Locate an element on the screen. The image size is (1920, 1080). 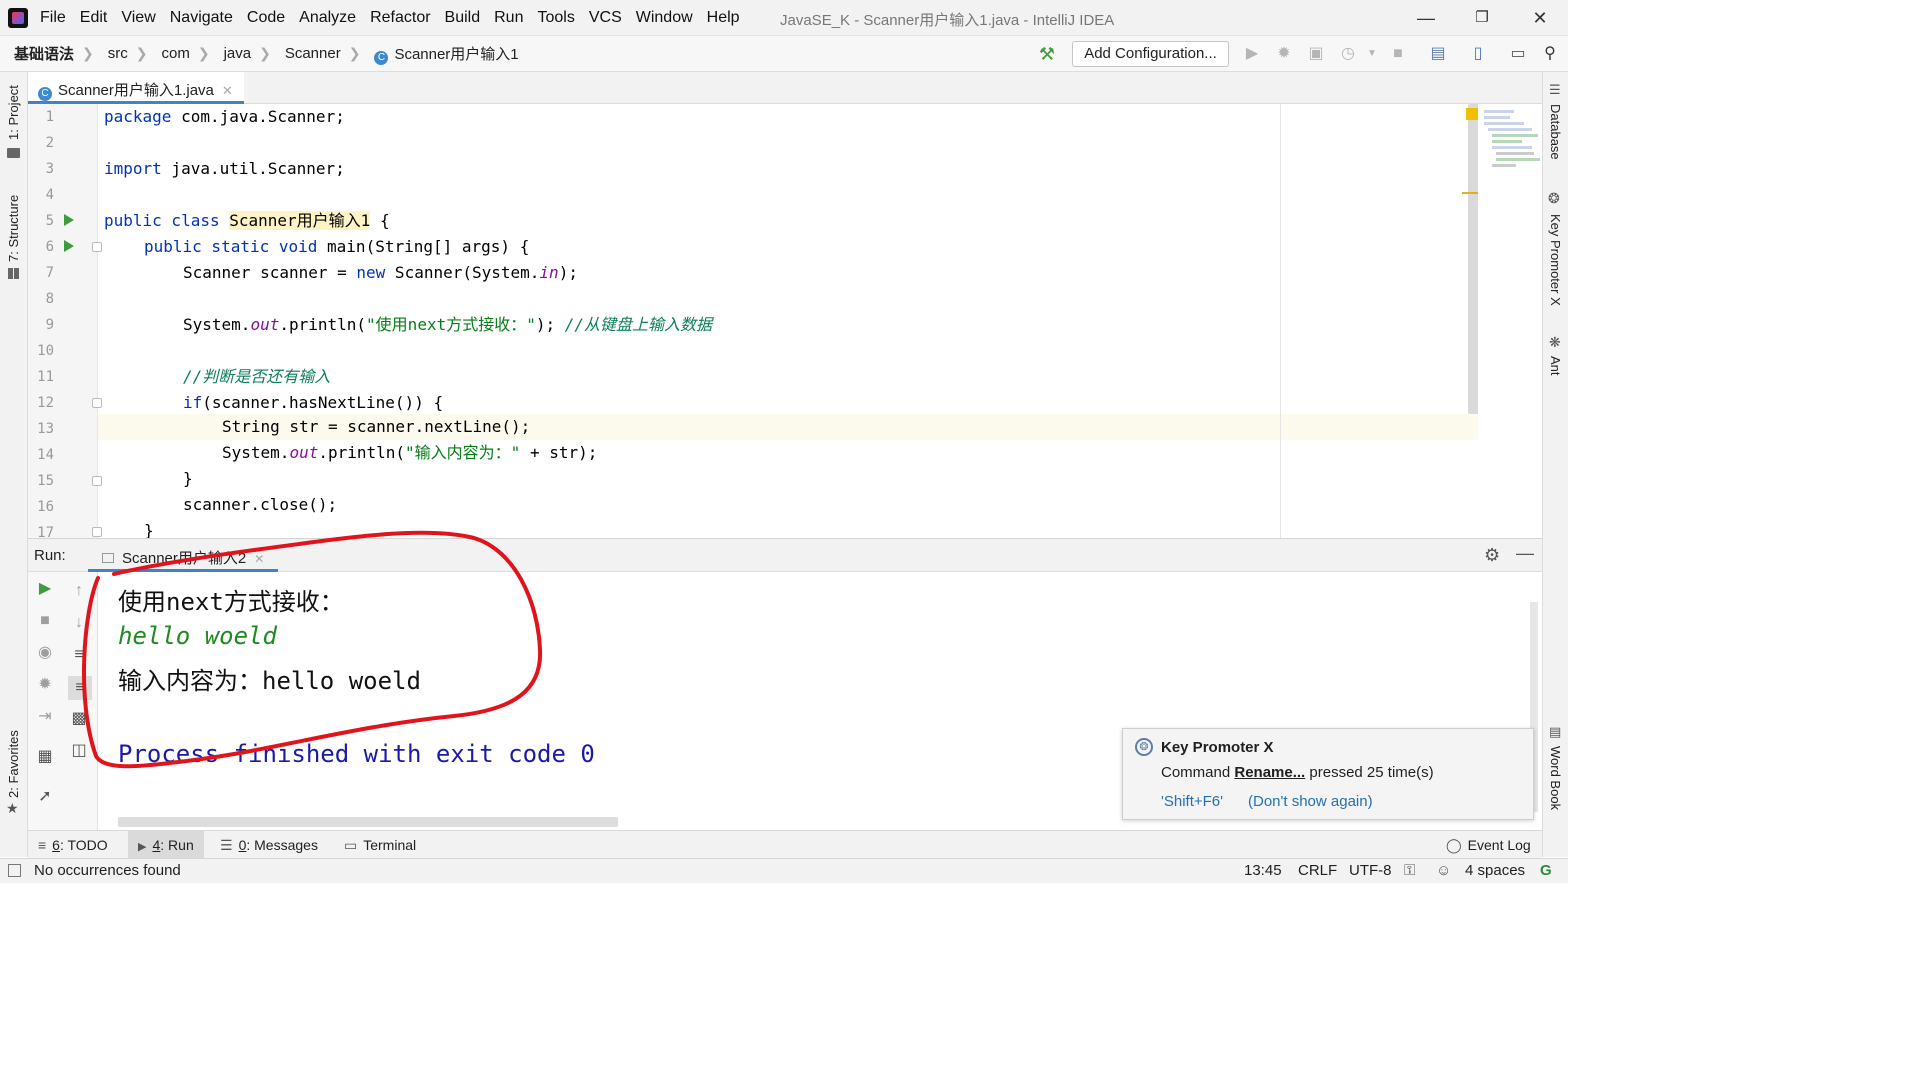
ant-tool-button: Ant is located at coordinates (1555, 366).